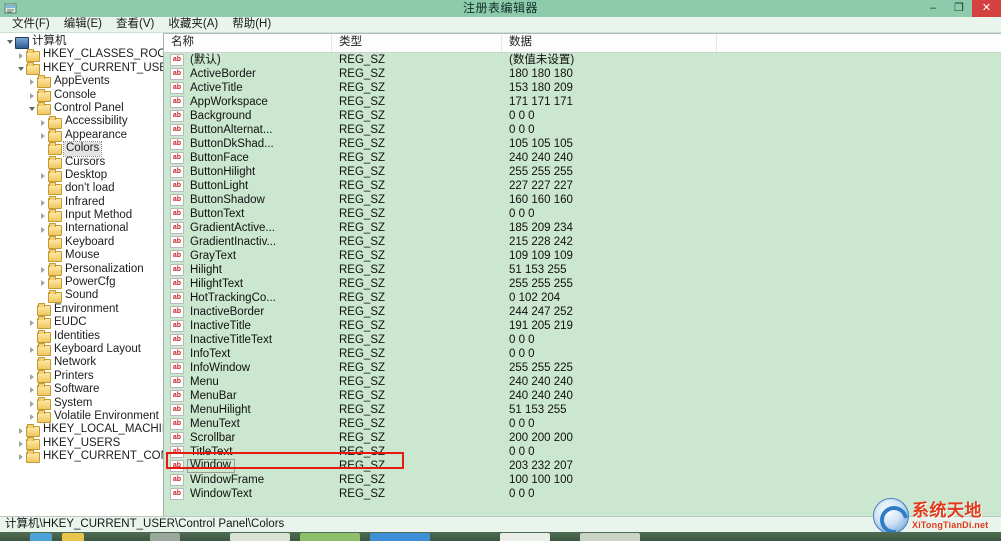 Image resolution: width=1001 pixels, height=541 pixels. Describe the element at coordinates (31, 24) in the screenshot. I see `menu-item-0: 文件(F)` at that location.